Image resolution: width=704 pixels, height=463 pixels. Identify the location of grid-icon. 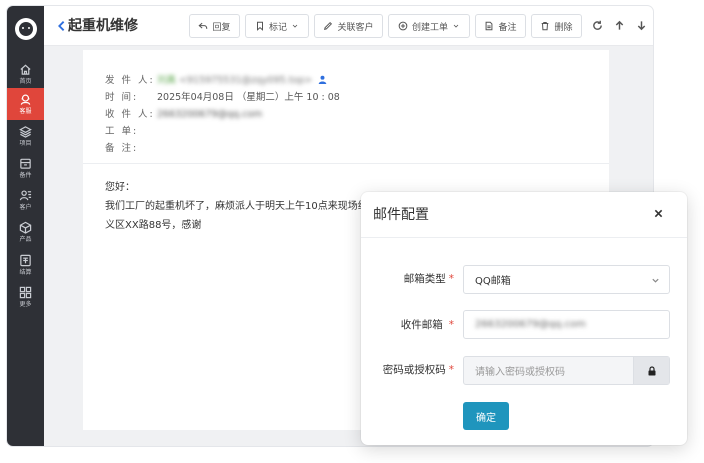
(25, 292).